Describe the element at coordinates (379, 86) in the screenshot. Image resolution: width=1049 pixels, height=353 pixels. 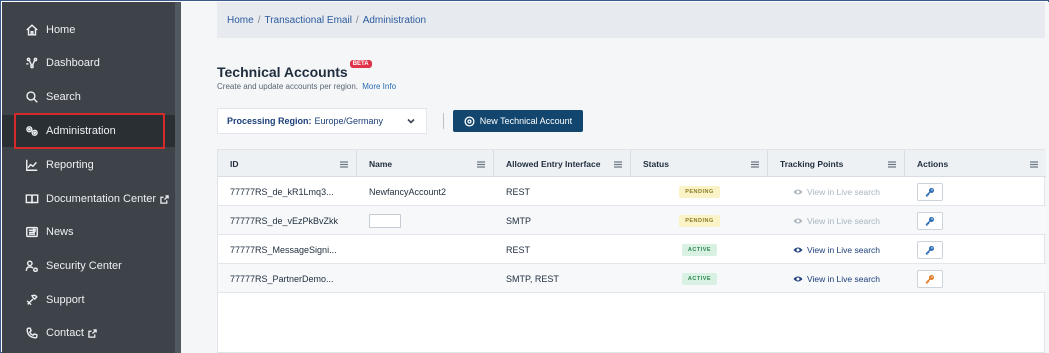
I see `more-info-link: More Info` at that location.